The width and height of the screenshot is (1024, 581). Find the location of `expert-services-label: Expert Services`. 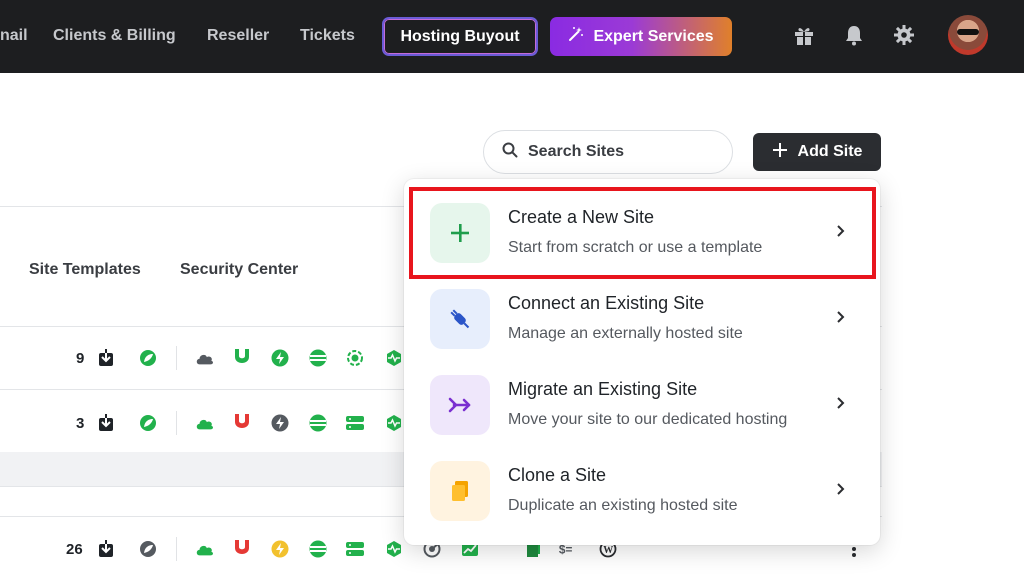

expert-services-label: Expert Services is located at coordinates (653, 36).